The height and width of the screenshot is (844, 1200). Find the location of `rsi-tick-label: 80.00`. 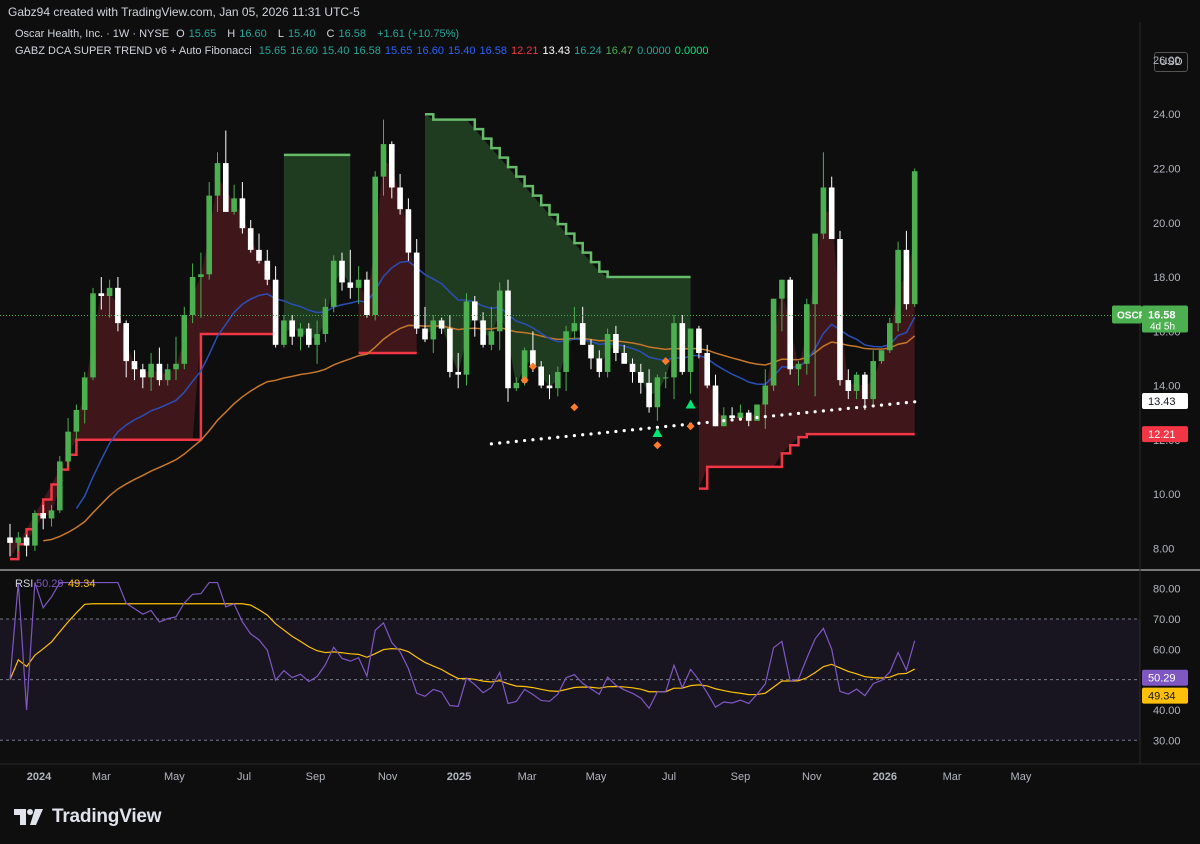

rsi-tick-label: 80.00 is located at coordinates (1167, 590).